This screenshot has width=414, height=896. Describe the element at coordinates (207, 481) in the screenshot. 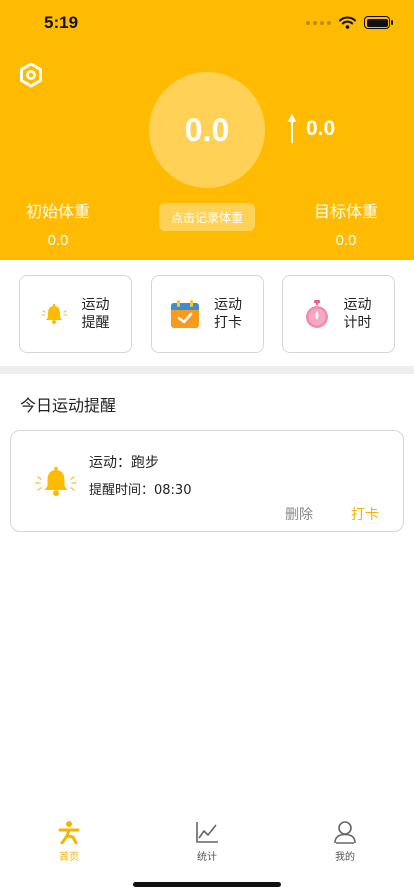

I see `reminder-card: 运动：跑步 提醒时间：08:30 删除 打卡` at that location.